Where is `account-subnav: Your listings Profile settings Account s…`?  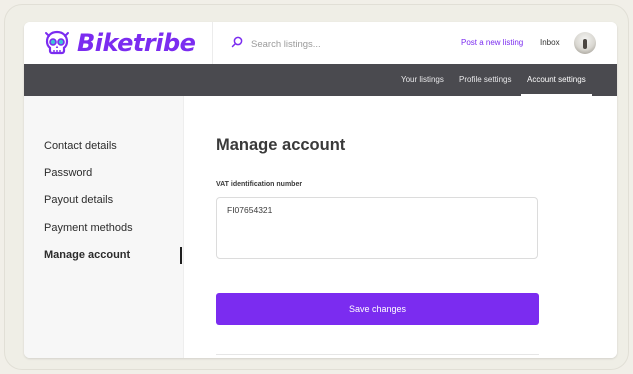 account-subnav: Your listings Profile settings Account s… is located at coordinates (320, 80).